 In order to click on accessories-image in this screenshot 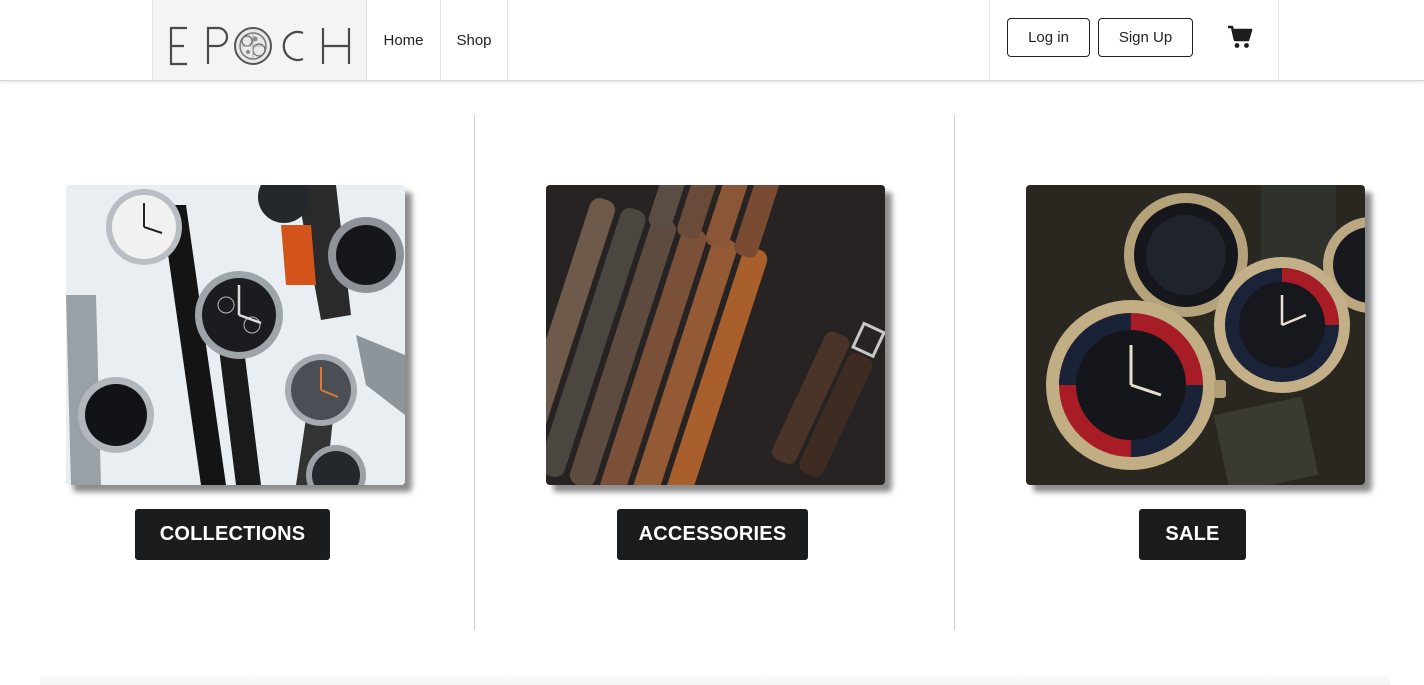, I will do `click(715, 335)`.